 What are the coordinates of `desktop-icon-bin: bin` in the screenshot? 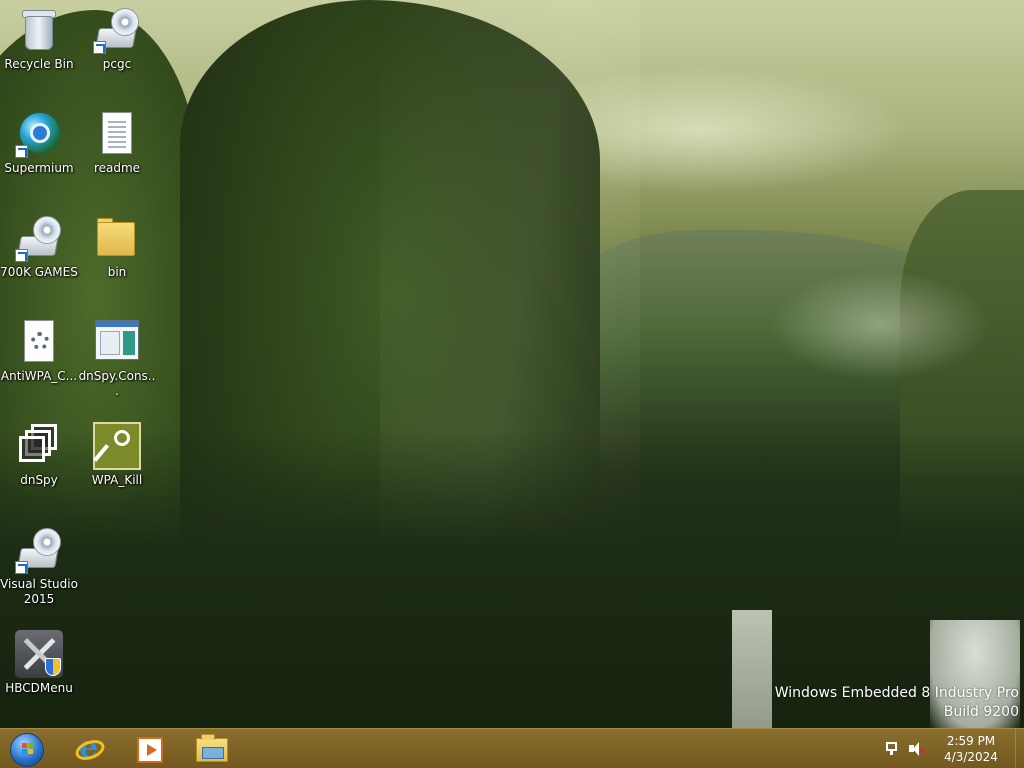 It's located at (117, 247).